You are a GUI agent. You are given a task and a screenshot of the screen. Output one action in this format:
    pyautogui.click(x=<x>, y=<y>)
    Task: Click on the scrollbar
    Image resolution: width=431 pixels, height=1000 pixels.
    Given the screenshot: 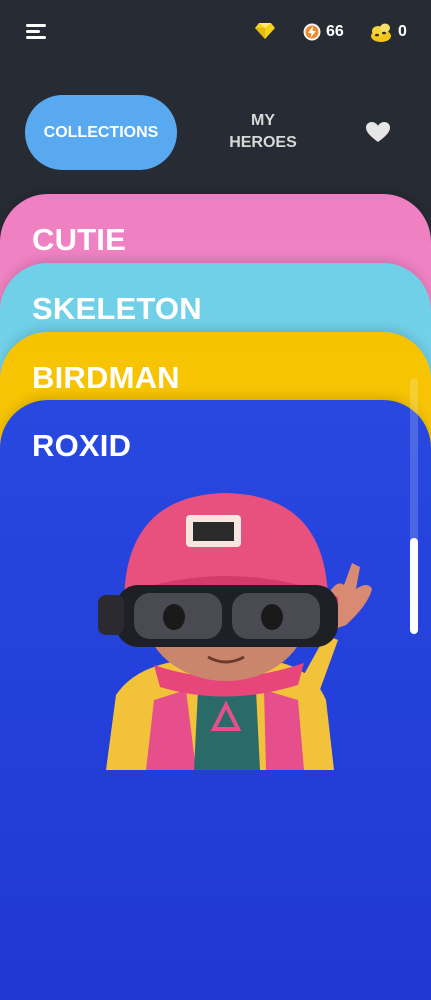 What is the action you would take?
    pyautogui.click(x=414, y=506)
    